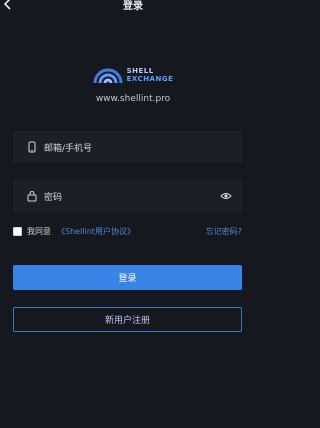 The image size is (320, 428). What do you see at coordinates (150, 79) in the screenshot?
I see `logo-line2: EXCHANGE` at bounding box center [150, 79].